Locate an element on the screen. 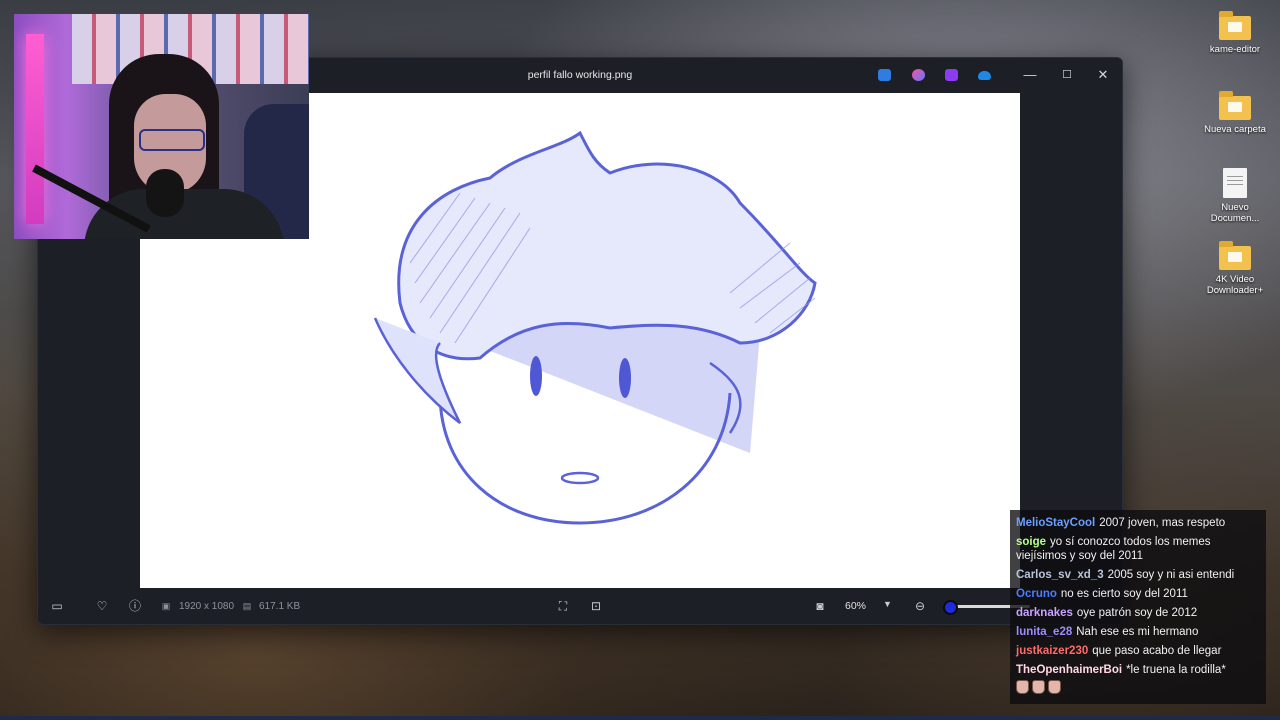  glasses is located at coordinates (172, 140).